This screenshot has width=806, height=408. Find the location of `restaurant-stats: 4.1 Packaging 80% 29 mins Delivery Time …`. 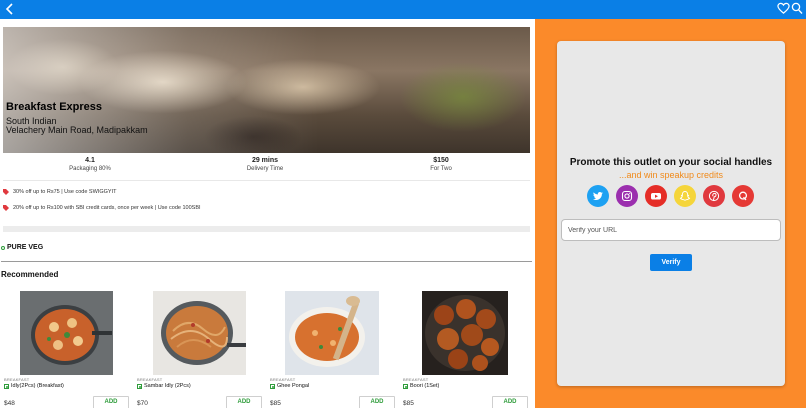

restaurant-stats: 4.1 Packaging 80% 29 mins Delivery Time … is located at coordinates (267, 168).